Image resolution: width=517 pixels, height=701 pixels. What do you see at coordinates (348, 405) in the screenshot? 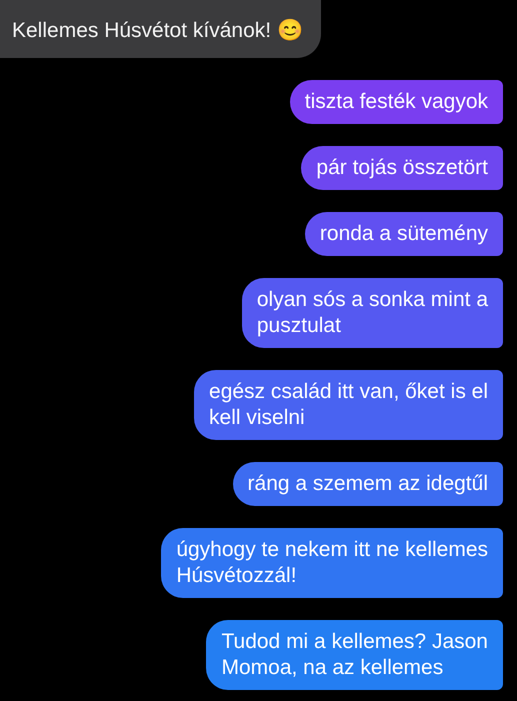
I see `message-bubble: egész család itt van, őket is el kell viselni` at bounding box center [348, 405].